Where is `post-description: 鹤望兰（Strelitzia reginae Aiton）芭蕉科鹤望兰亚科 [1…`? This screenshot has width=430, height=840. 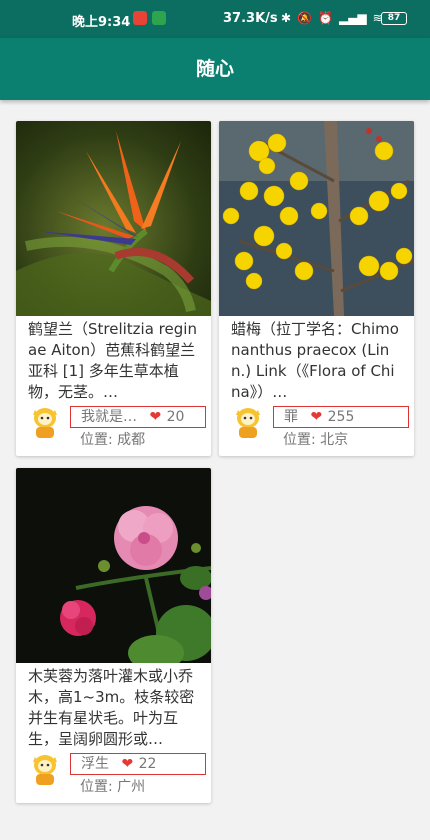 post-description: 鹤望兰（Strelitzia reginae Aiton）芭蕉科鹤望兰亚科 [1… is located at coordinates (112, 360).